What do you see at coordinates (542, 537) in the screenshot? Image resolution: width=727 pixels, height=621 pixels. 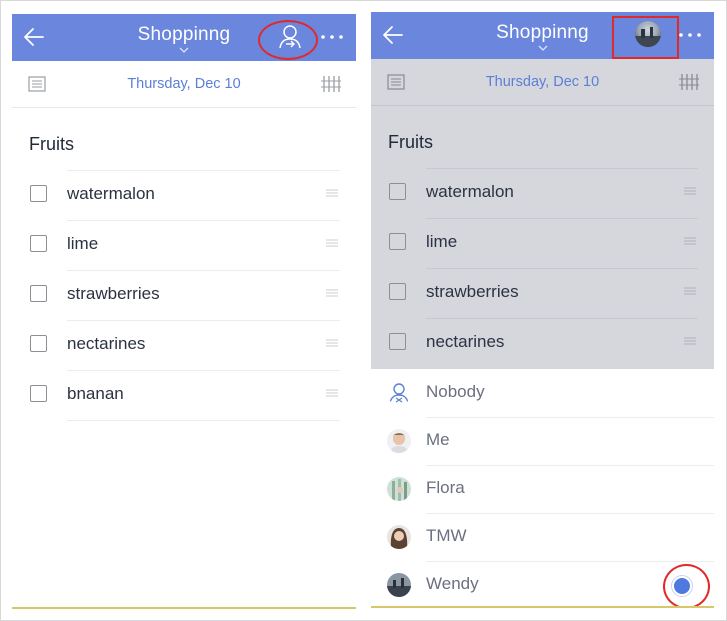 I see `assignee-option-tmw: TMW` at bounding box center [542, 537].